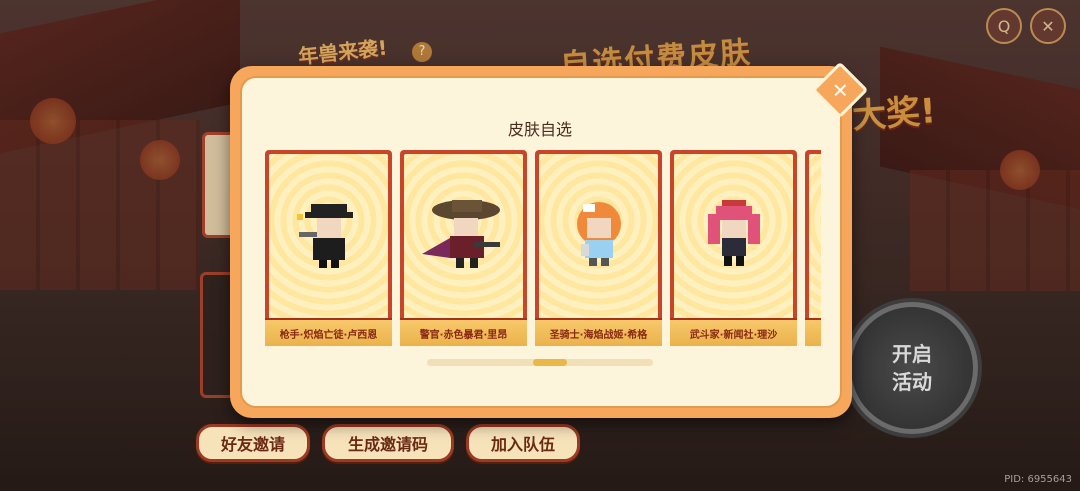 The width and height of the screenshot is (1080, 491). I want to click on question-mark-icon: ?, so click(422, 52).